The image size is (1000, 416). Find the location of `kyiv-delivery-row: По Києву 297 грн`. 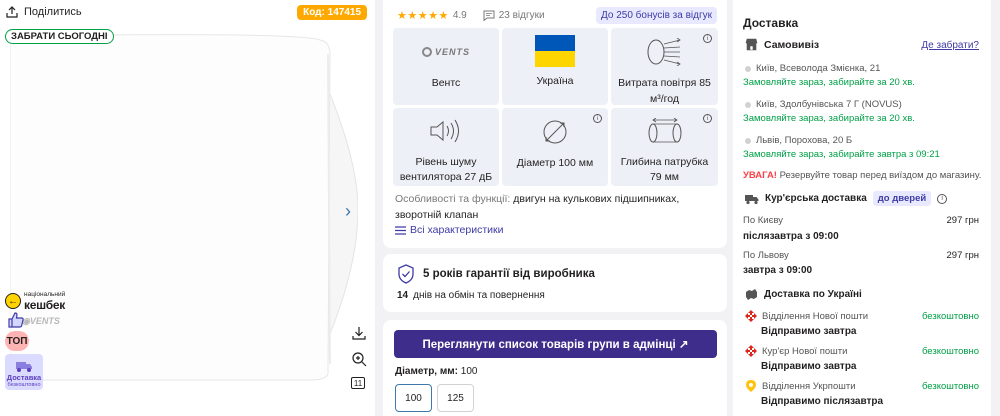

kyiv-delivery-row: По Києву 297 грн is located at coordinates (861, 220).